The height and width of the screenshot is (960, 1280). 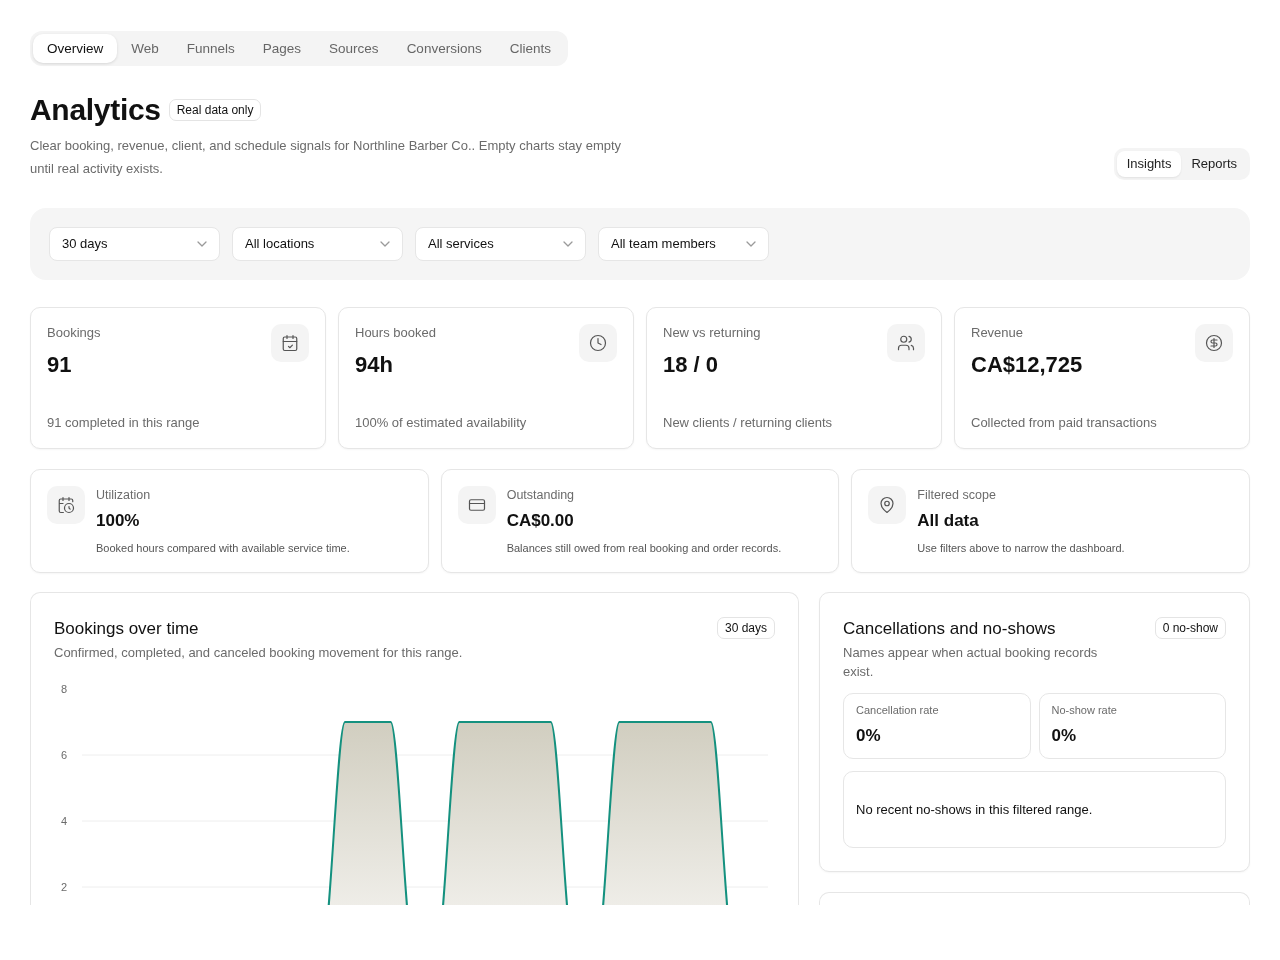 I want to click on tab: Conversions, so click(x=444, y=48).